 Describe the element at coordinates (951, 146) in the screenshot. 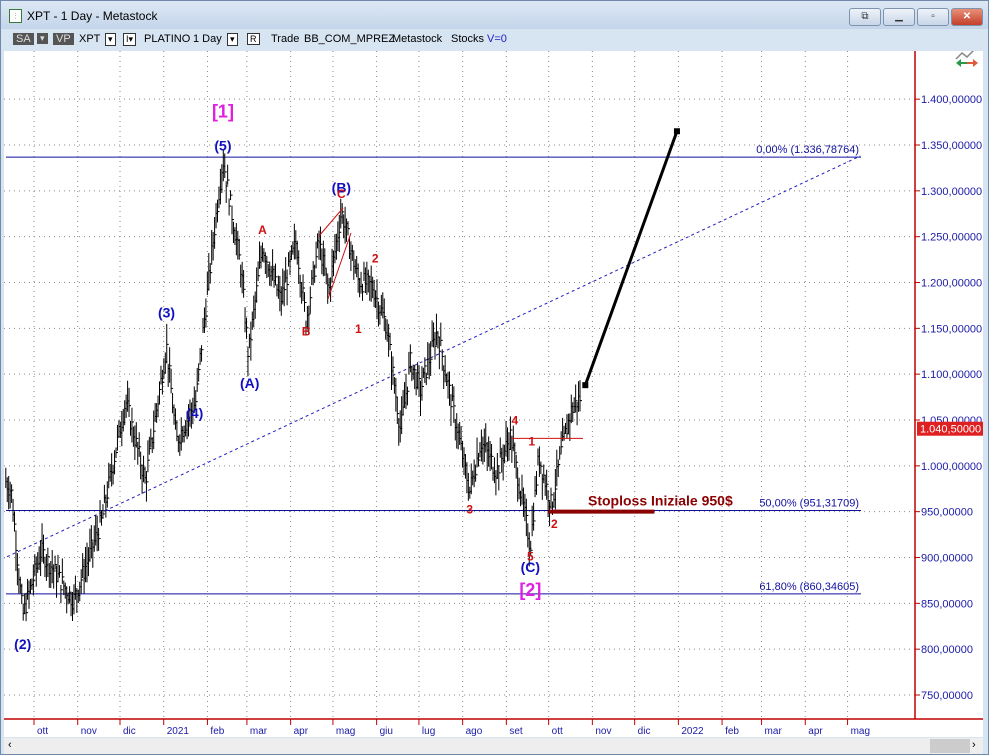

I see `y-tick-label: 1.350,00000` at that location.